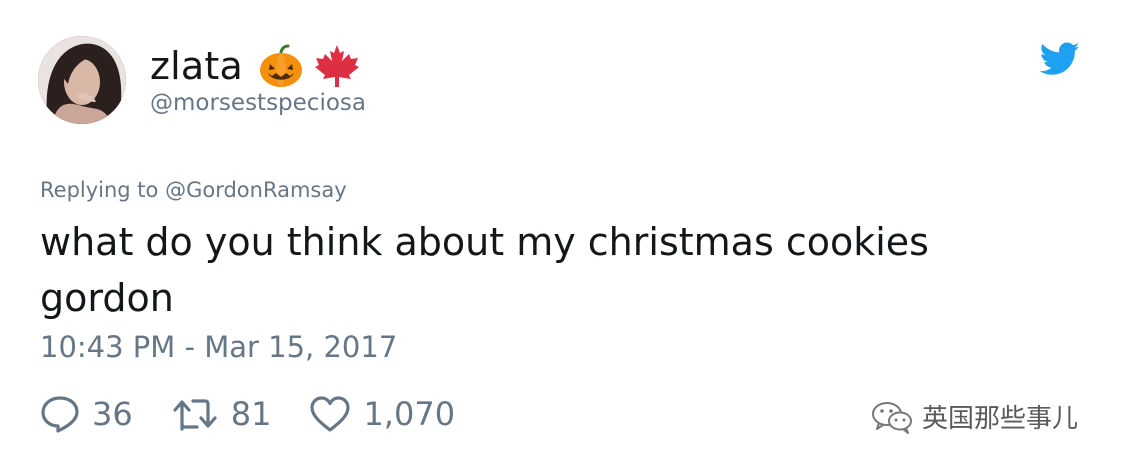 The image size is (1126, 470). What do you see at coordinates (103, 190) in the screenshot?
I see `replying-to-label: Replying to` at bounding box center [103, 190].